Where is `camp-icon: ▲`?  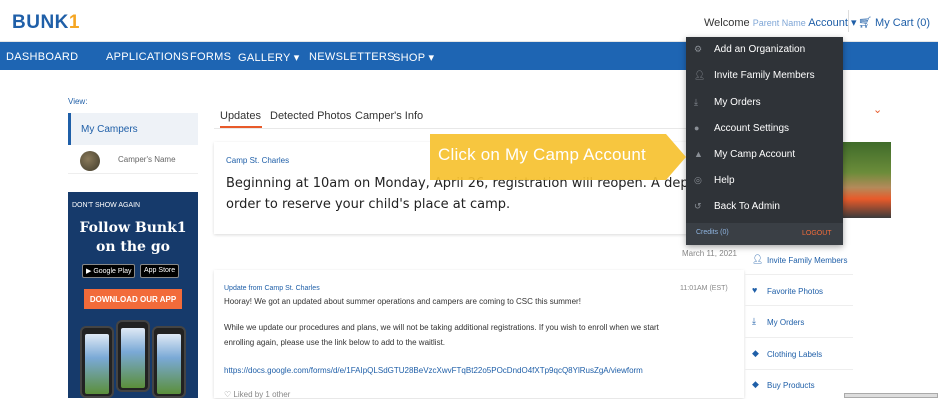 camp-icon: ▲ is located at coordinates (698, 154).